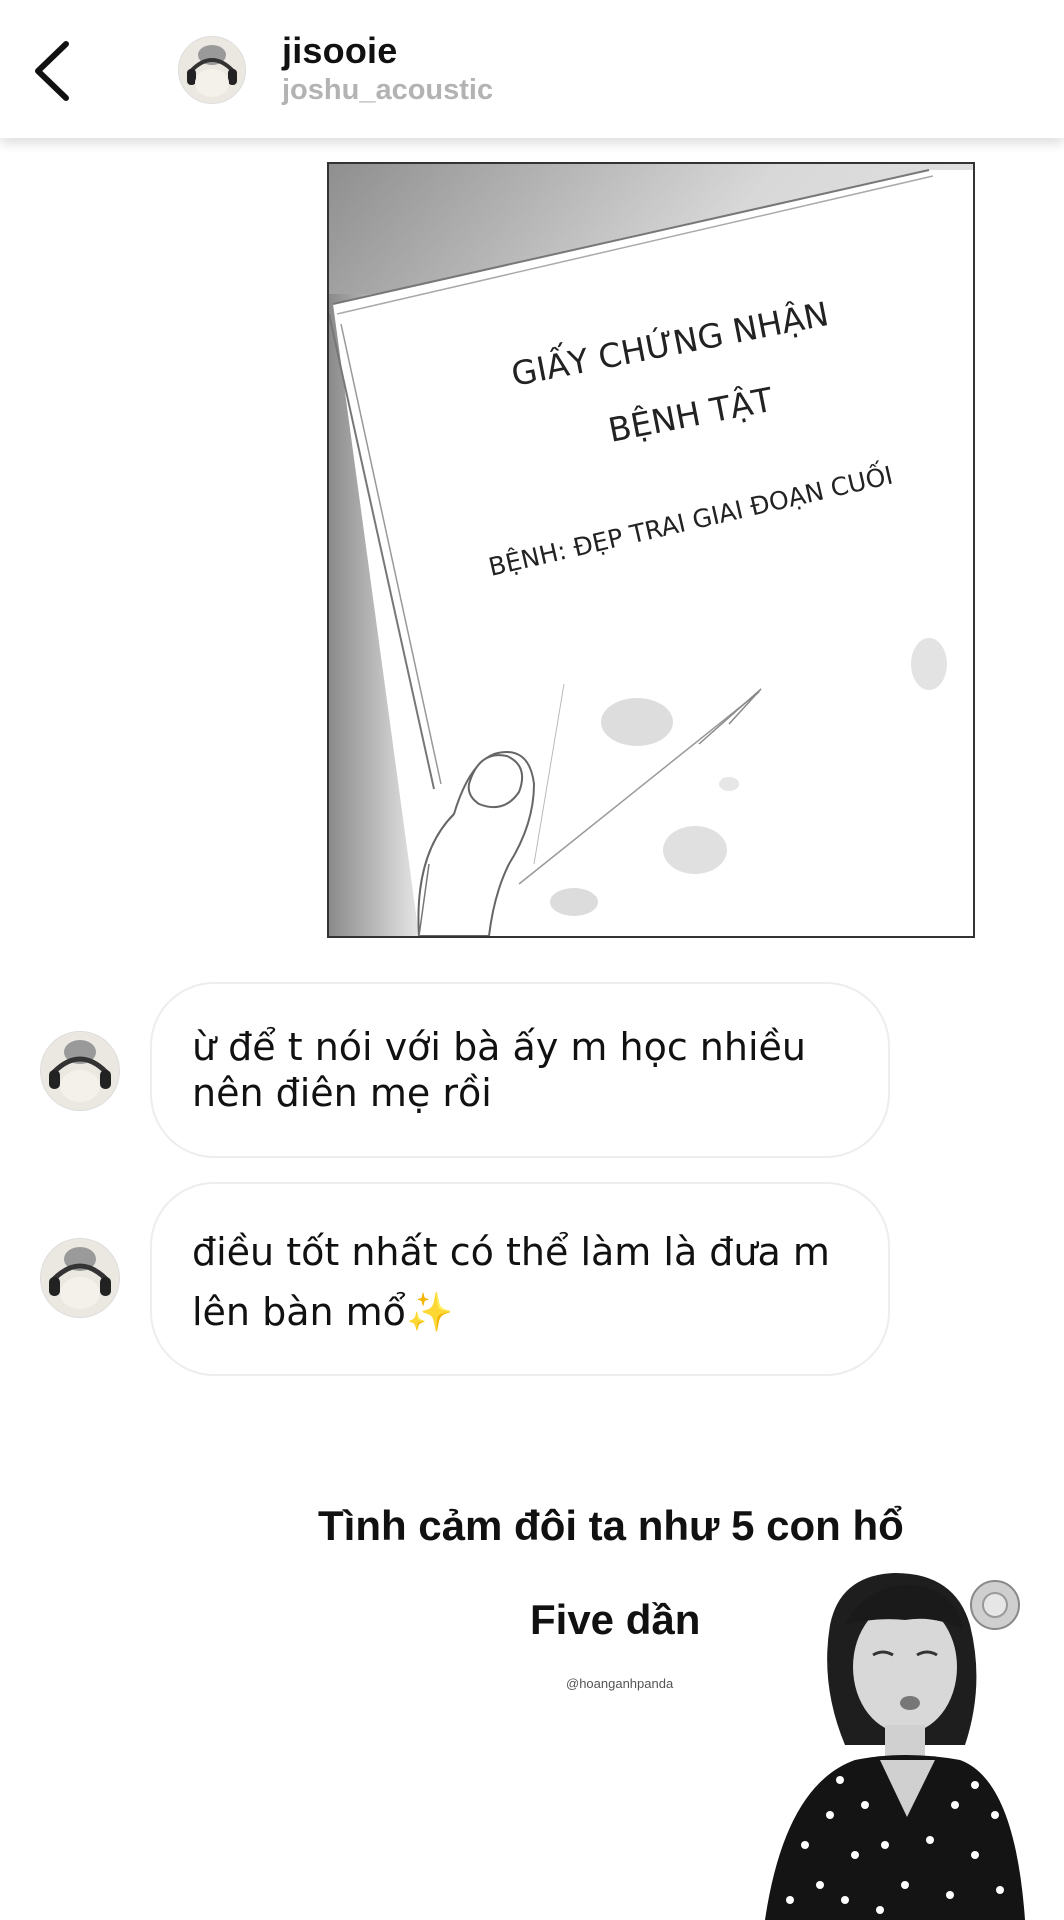 Image resolution: width=1064 pixels, height=1920 pixels. What do you see at coordinates (885, 1737) in the screenshot?
I see `meme-photo` at bounding box center [885, 1737].